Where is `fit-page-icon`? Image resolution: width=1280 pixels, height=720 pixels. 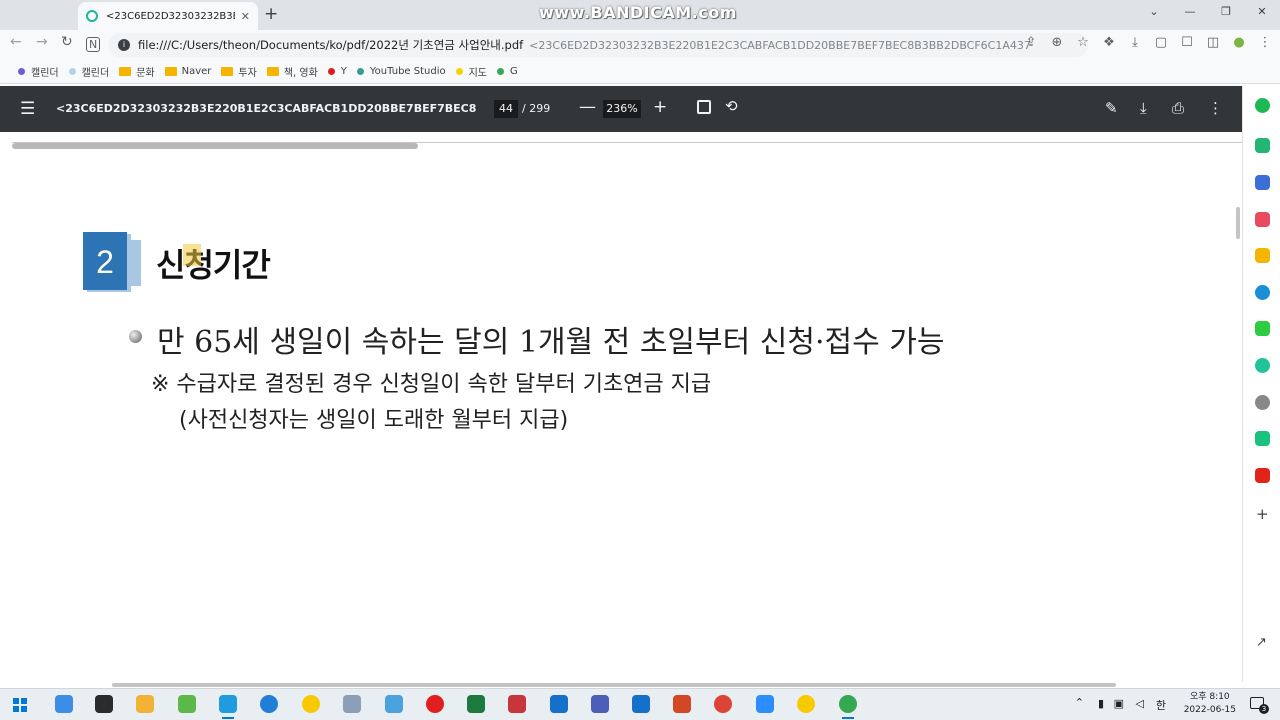
fit-page-icon is located at coordinates (704, 107).